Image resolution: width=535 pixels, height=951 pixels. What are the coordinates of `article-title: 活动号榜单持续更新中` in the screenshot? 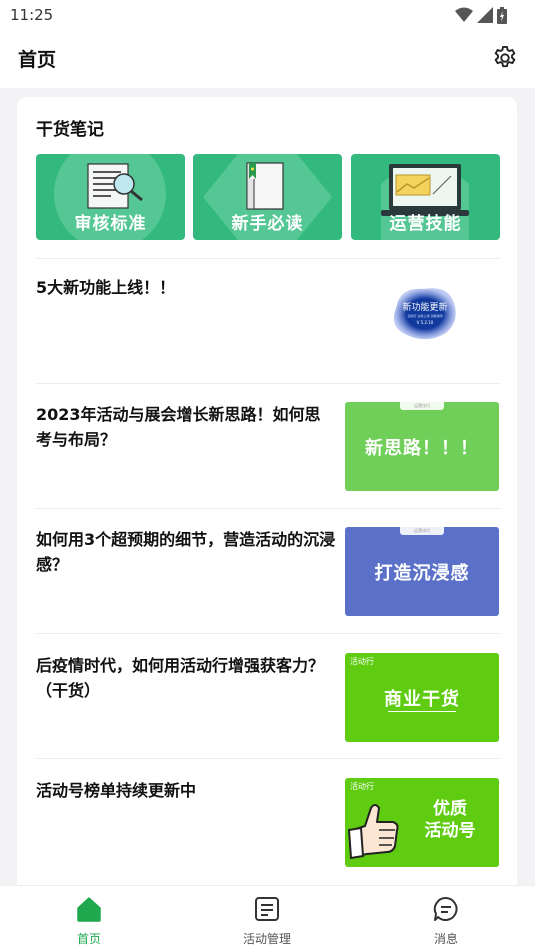 It's located at (116, 790).